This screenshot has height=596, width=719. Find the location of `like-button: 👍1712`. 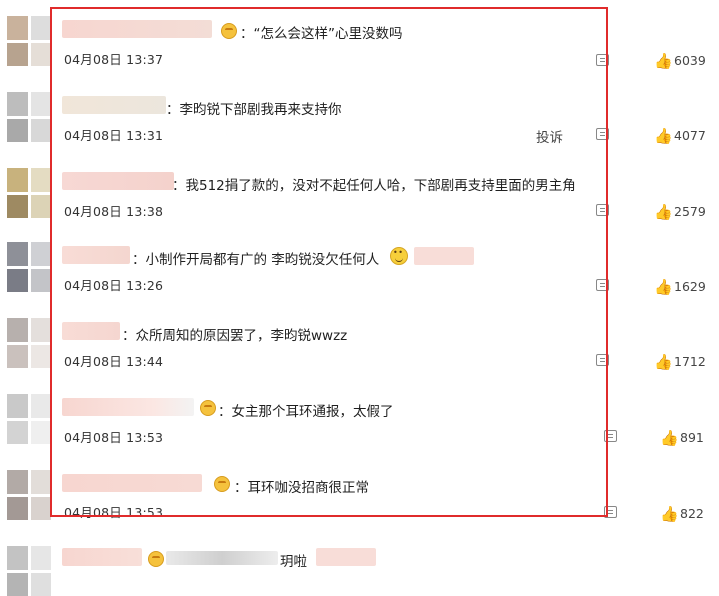

like-button: 👍1712 is located at coordinates (680, 362).